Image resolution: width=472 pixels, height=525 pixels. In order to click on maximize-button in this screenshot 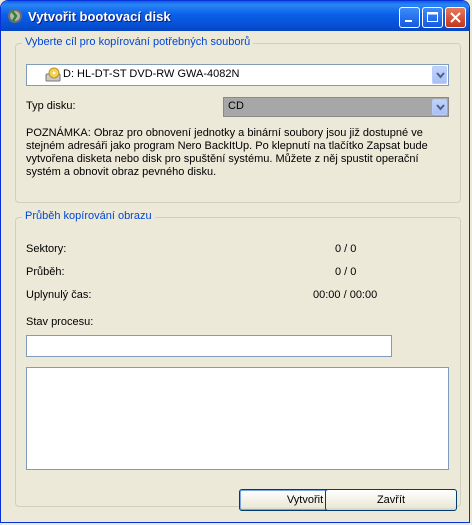, I will do `click(432, 17)`.